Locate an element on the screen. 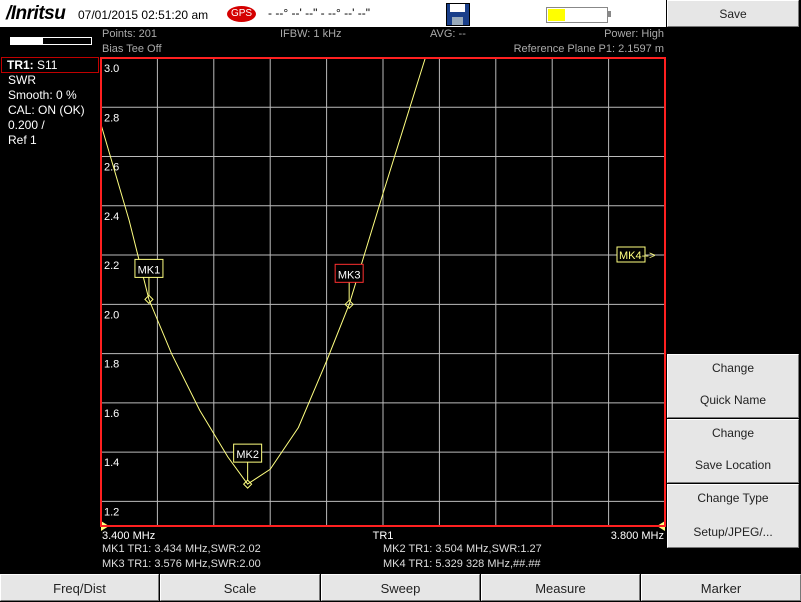  marker-label: MK4--> is located at coordinates (637, 256).